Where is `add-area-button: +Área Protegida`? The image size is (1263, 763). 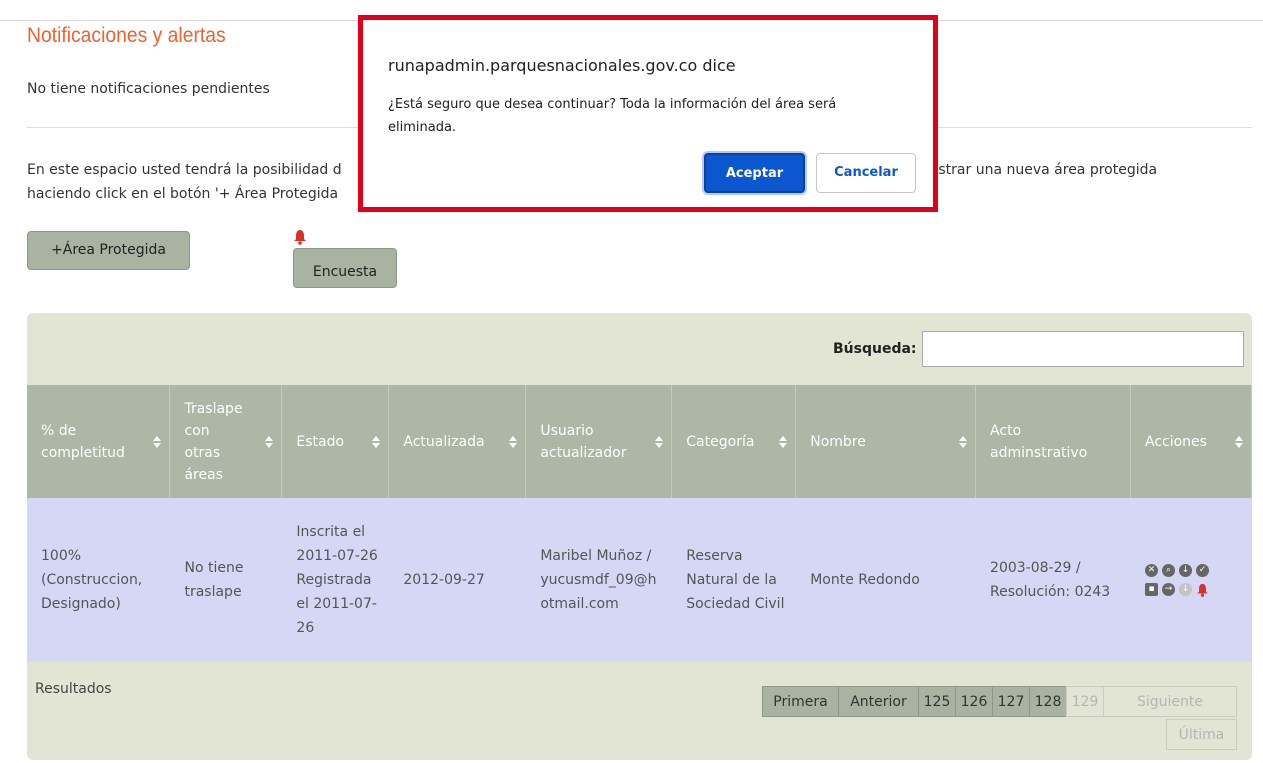
add-area-button: +Área Protegida is located at coordinates (108, 250).